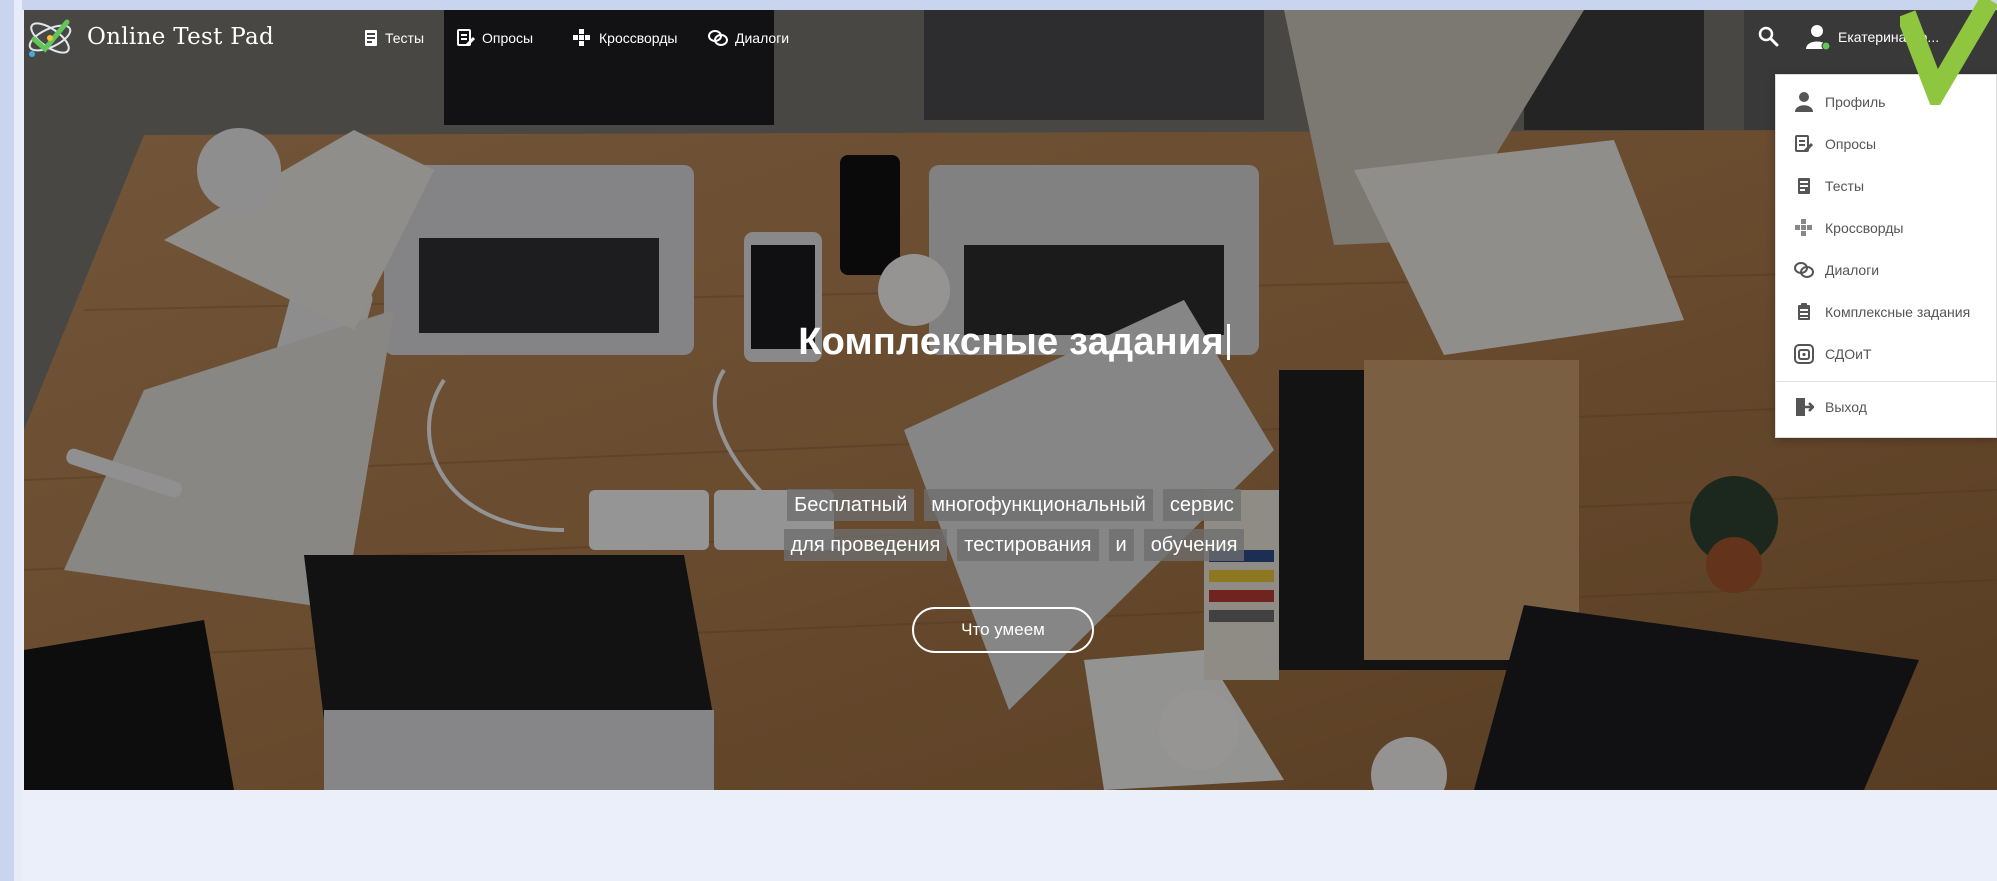 Image resolution: width=1997 pixels, height=881 pixels. I want to click on nav-tests: Тесты, so click(394, 38).